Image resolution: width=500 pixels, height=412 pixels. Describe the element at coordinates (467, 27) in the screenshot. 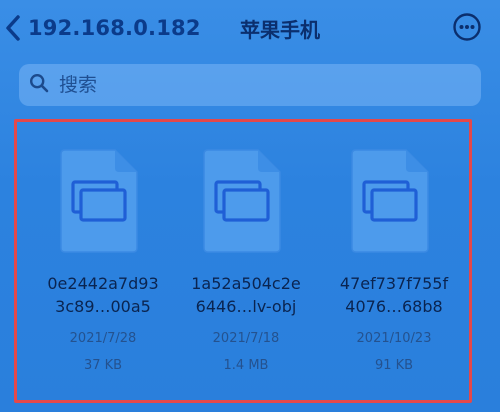

I see `more-options-button` at that location.